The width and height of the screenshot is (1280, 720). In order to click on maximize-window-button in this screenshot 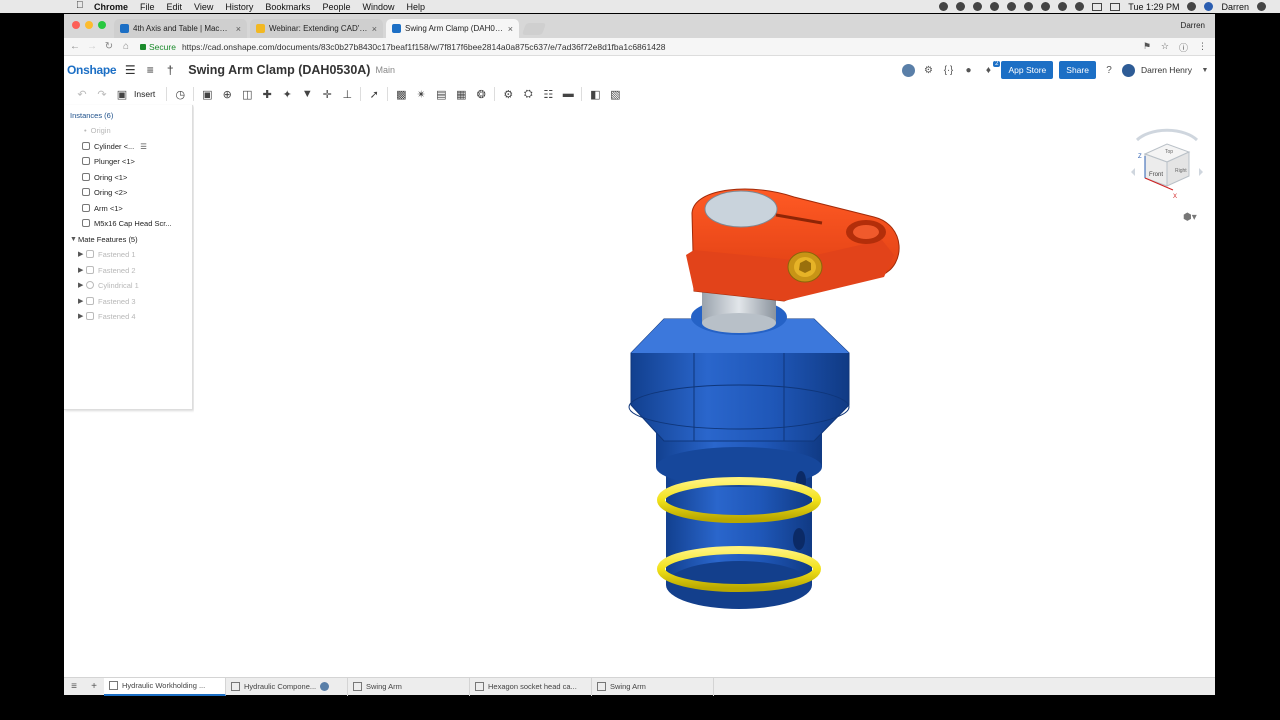, I will do `click(102, 25)`.